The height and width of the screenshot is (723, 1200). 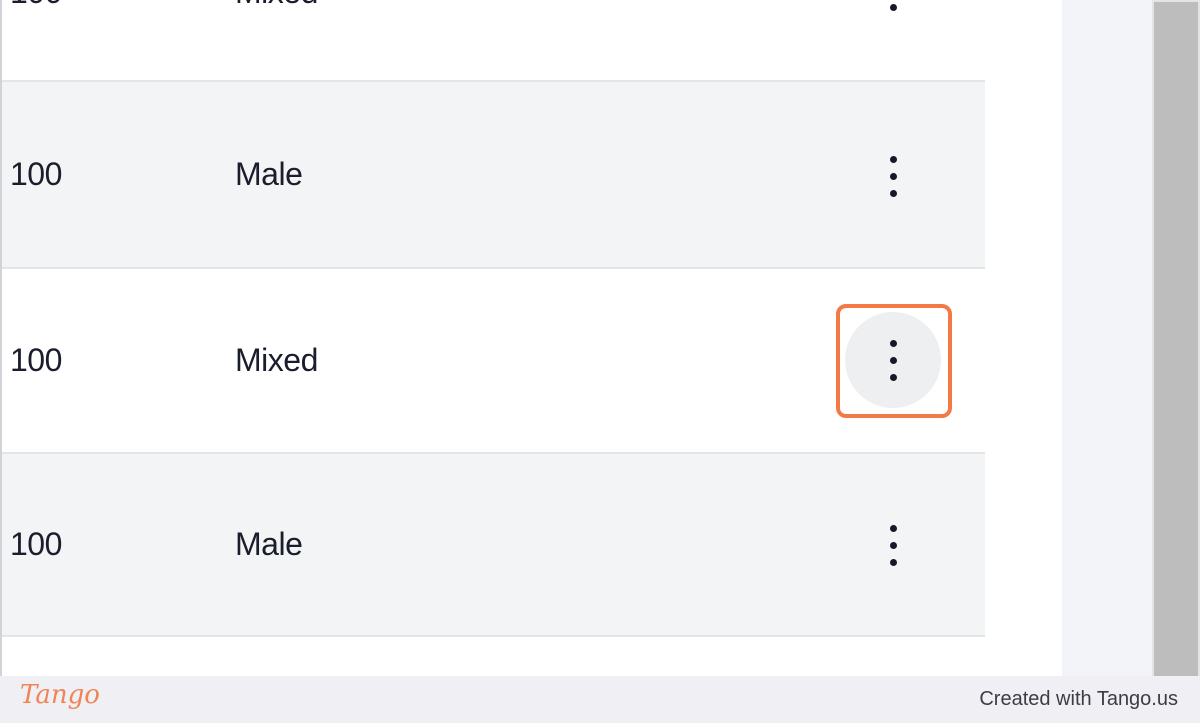 What do you see at coordinates (1078, 699) in the screenshot?
I see `credit-text: Created with Tango.us` at bounding box center [1078, 699].